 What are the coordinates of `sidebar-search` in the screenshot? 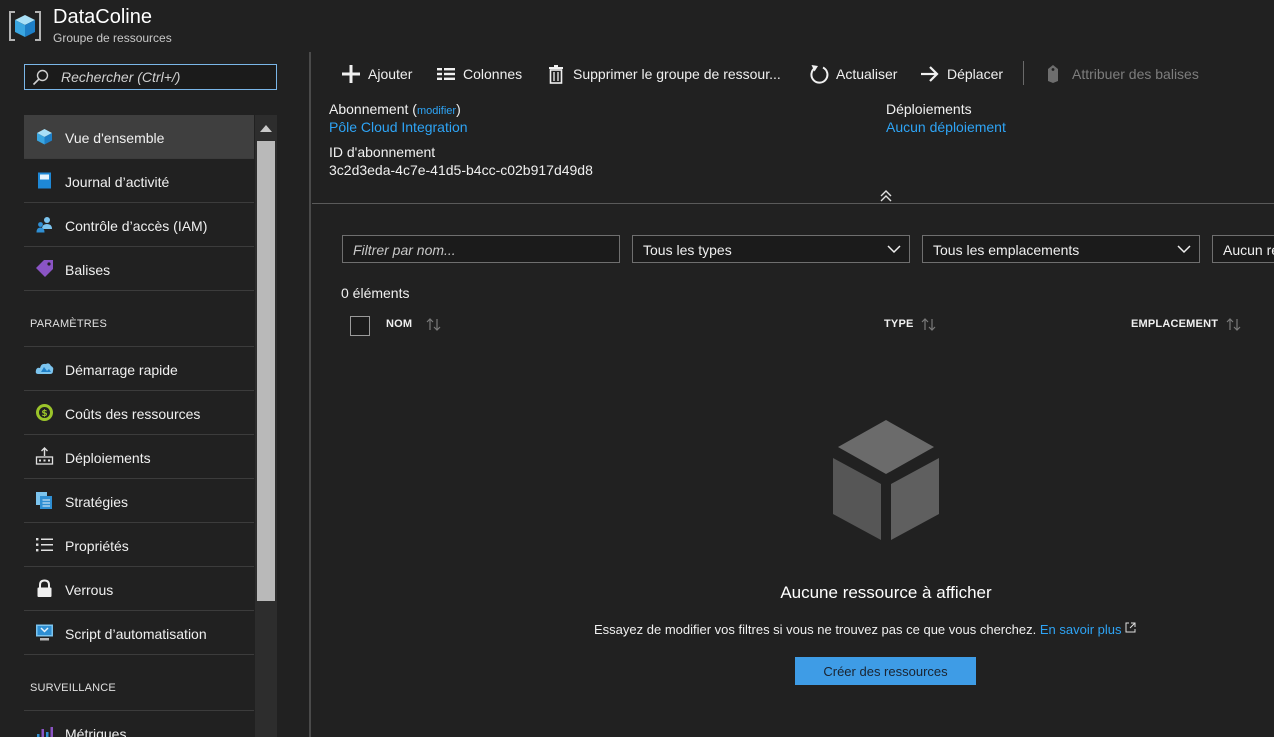 It's located at (150, 77).